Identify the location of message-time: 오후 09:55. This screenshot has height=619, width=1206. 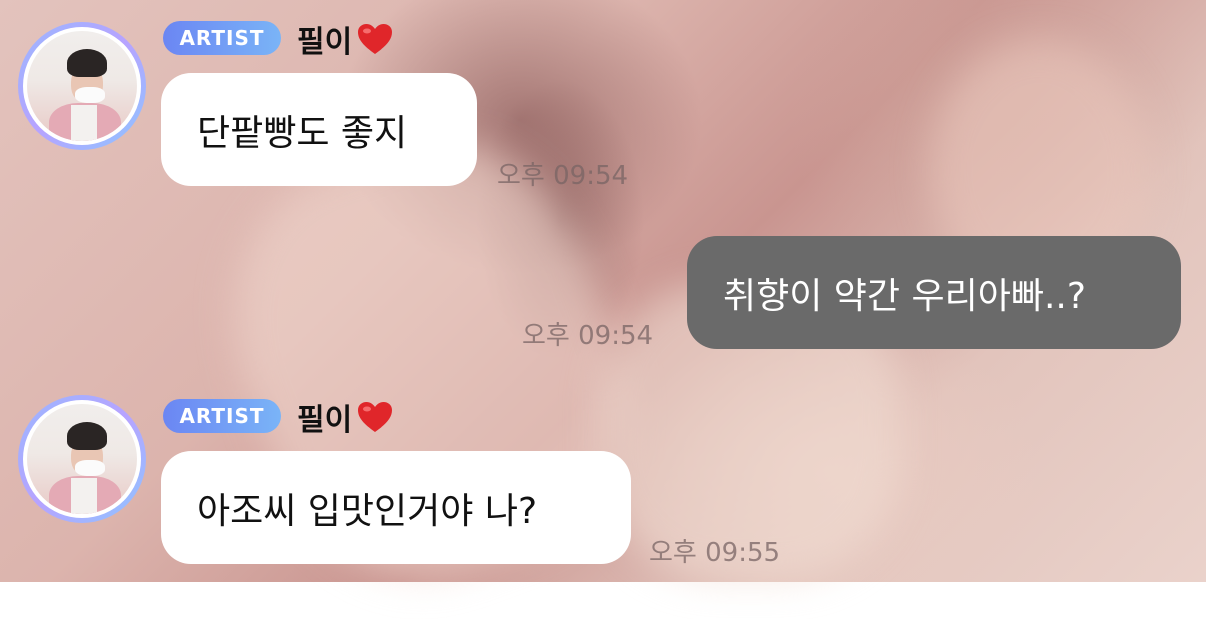
(715, 553).